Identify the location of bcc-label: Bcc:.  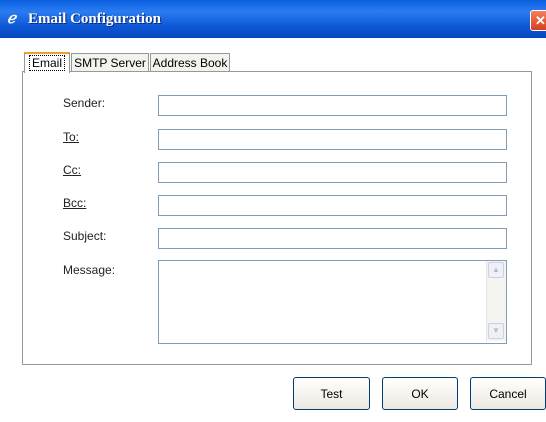
(74, 203).